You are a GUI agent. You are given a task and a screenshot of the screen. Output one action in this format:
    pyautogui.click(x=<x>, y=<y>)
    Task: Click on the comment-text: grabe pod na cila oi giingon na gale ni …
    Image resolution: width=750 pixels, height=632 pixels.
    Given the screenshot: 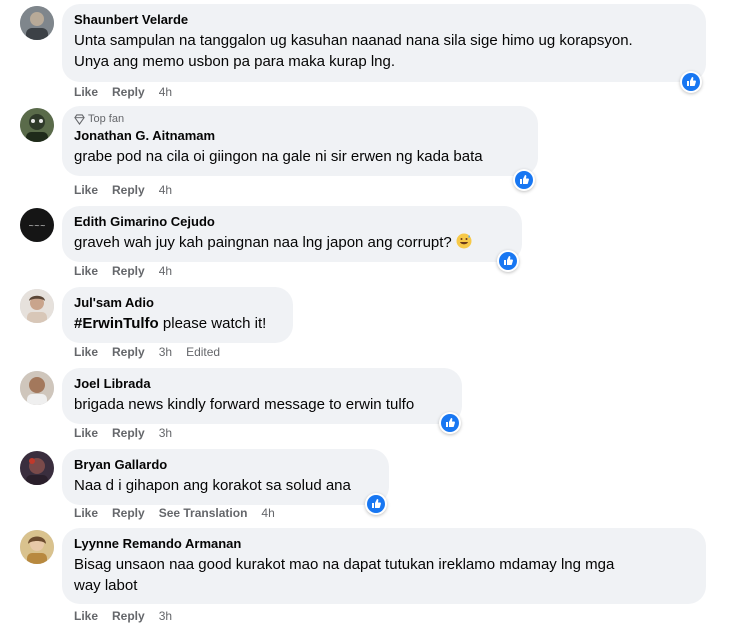 What is the action you would take?
    pyautogui.click(x=278, y=156)
    